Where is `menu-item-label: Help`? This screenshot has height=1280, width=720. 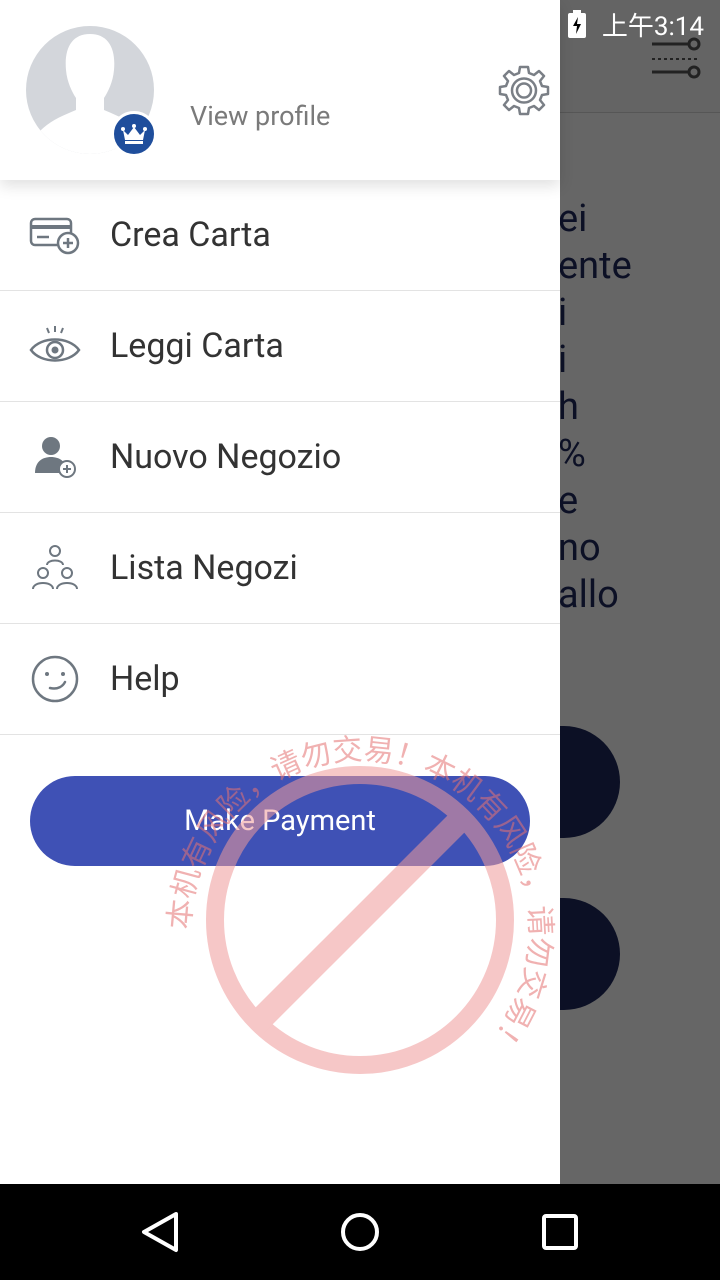 menu-item-label: Help is located at coordinates (145, 679).